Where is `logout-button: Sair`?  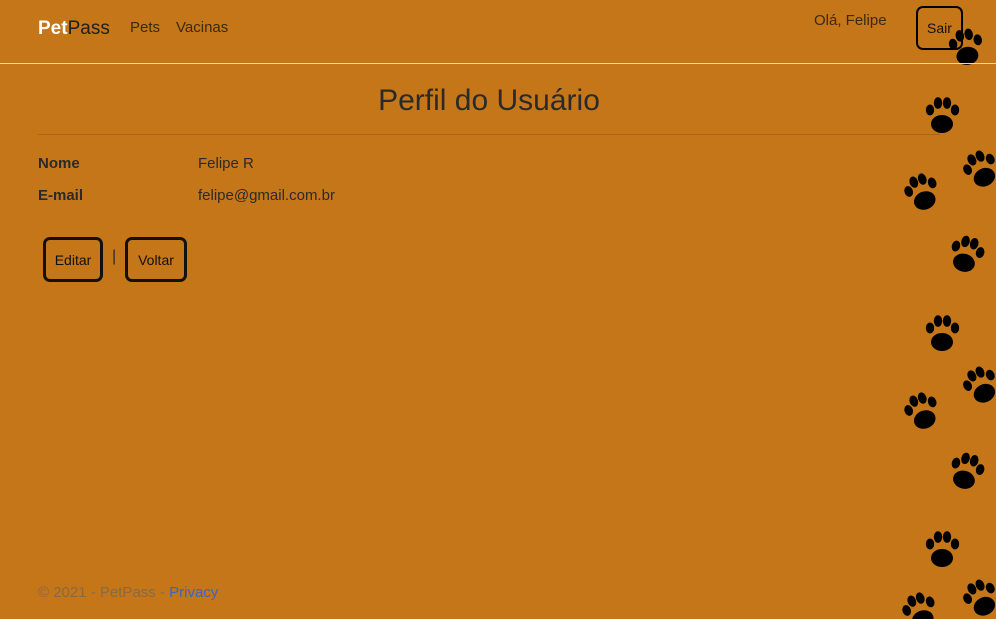
logout-button: Sair is located at coordinates (939, 28).